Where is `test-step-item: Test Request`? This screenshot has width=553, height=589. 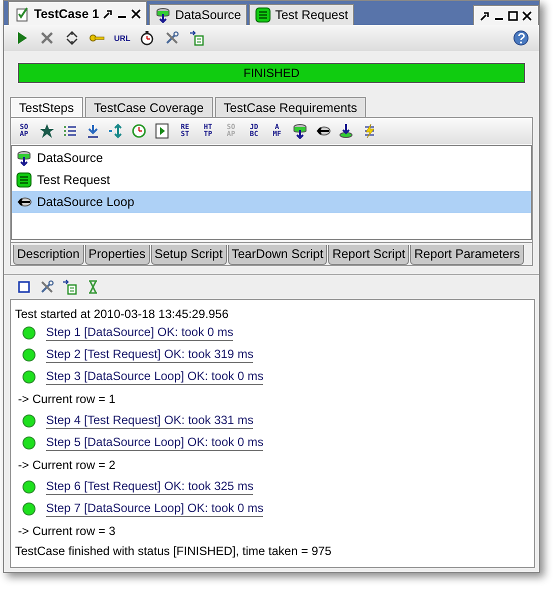 test-step-item: Test Request is located at coordinates (271, 180).